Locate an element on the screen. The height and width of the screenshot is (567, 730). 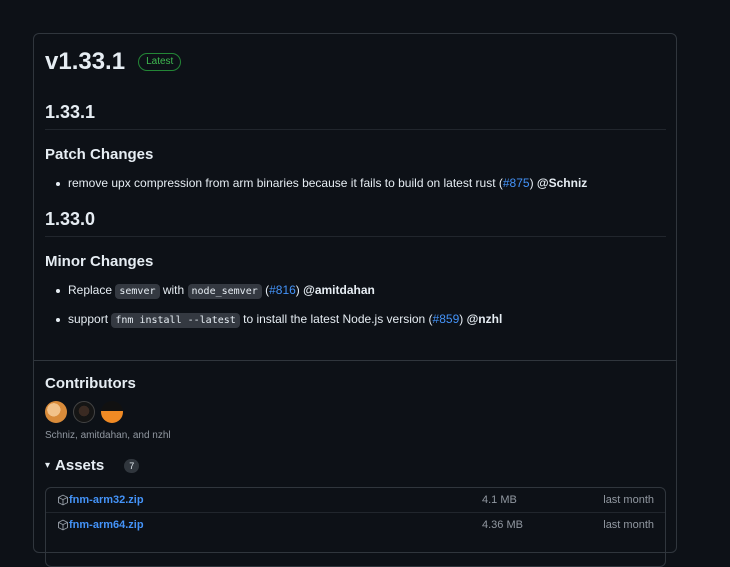
user-mention-amitdahan: @amitdahan is located at coordinates (339, 290).